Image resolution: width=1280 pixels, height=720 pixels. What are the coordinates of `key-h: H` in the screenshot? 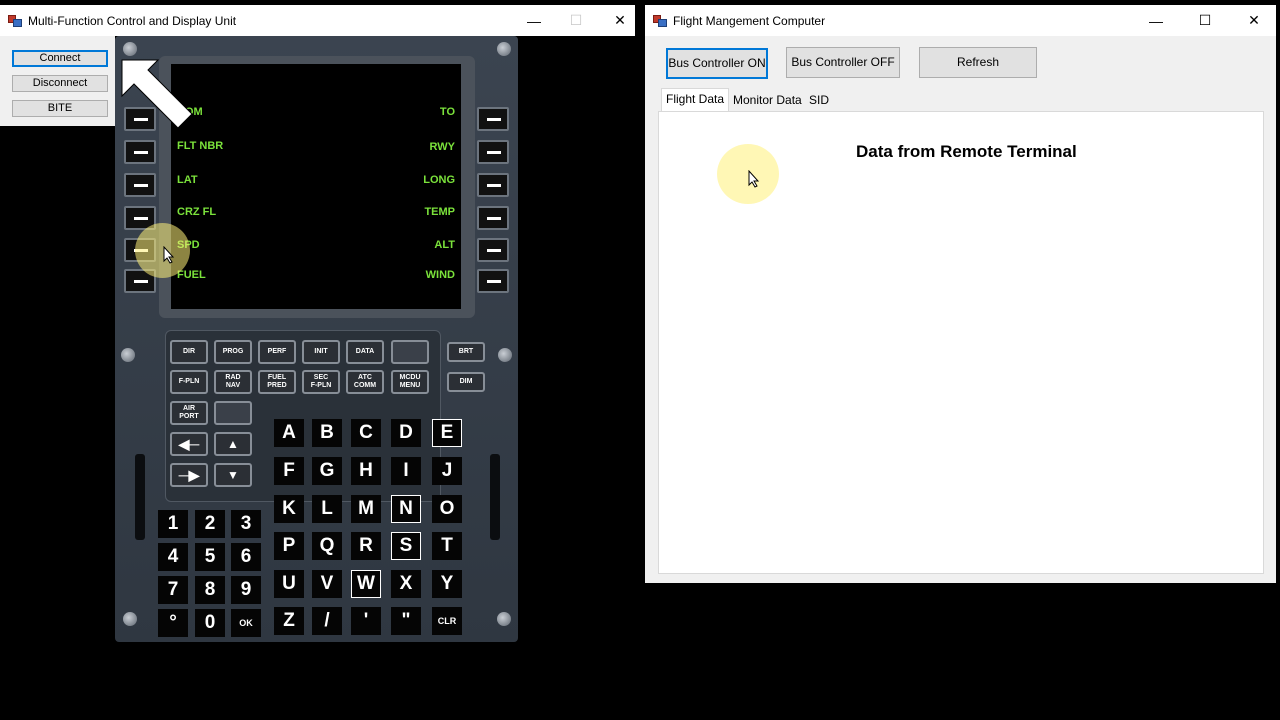 It's located at (366, 471).